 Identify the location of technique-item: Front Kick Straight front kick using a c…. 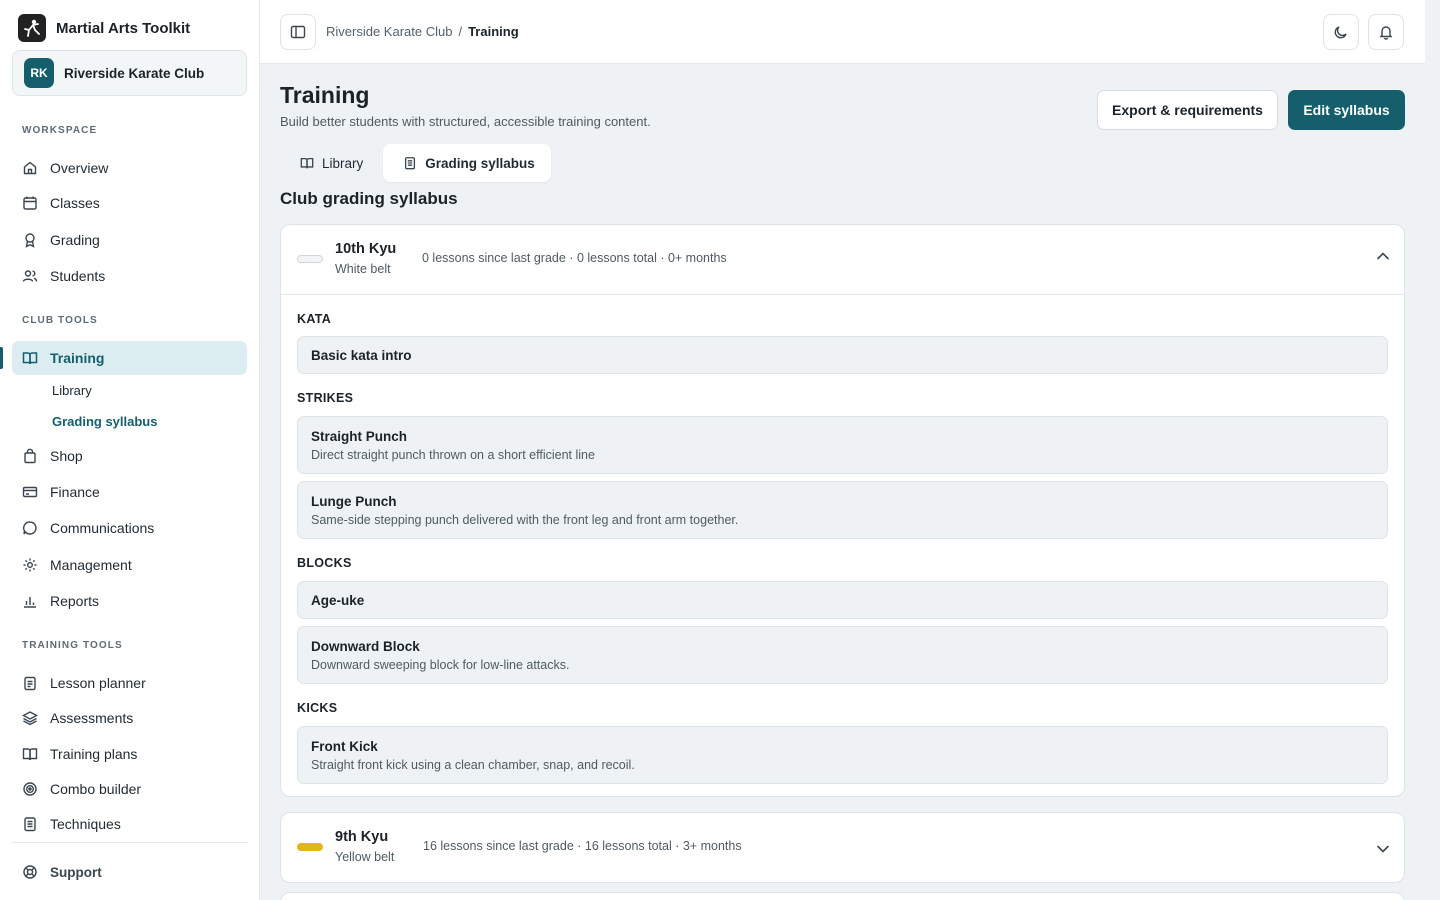
(842, 755).